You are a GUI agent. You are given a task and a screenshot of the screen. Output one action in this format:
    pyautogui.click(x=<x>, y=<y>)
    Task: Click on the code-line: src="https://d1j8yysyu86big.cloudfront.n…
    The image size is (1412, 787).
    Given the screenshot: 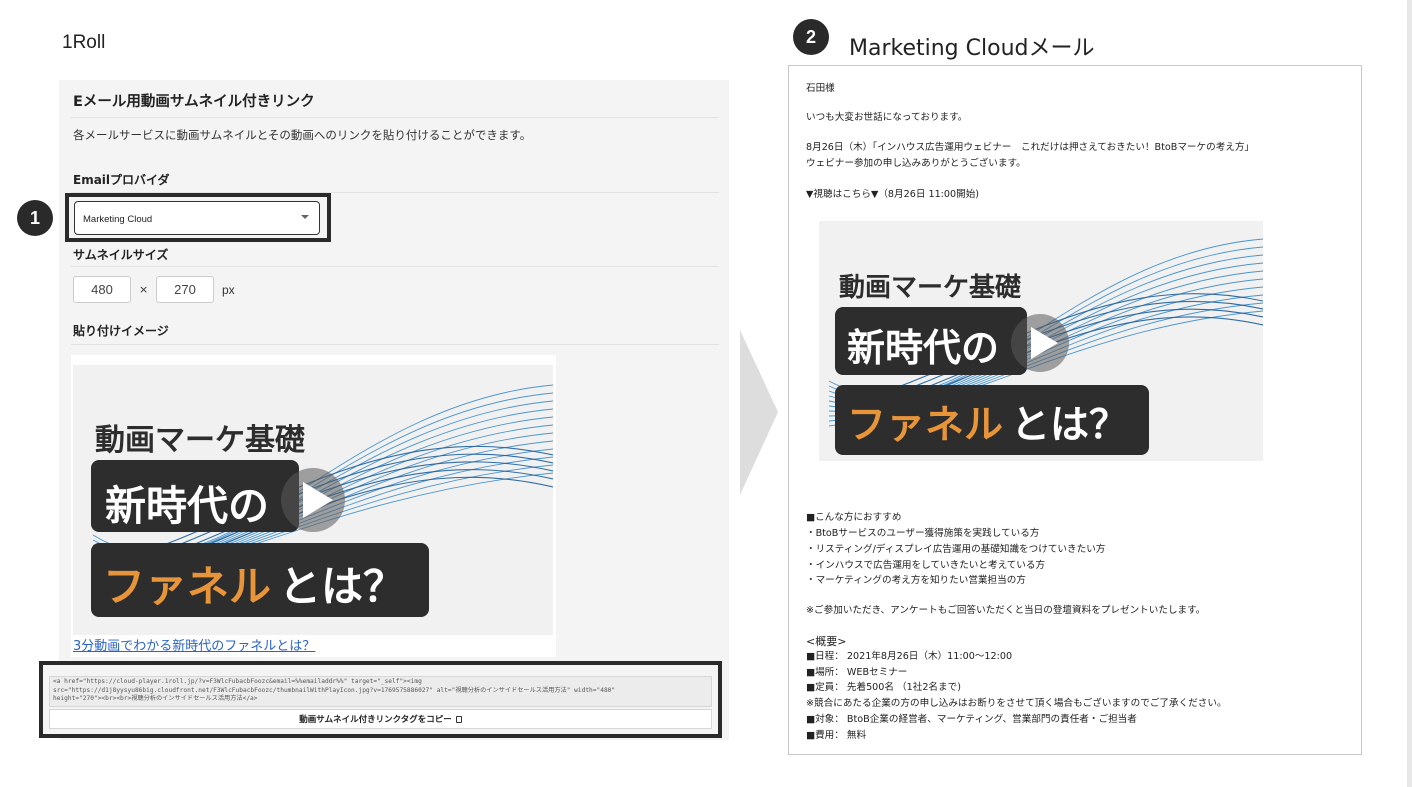 What is the action you would take?
    pyautogui.click(x=334, y=690)
    